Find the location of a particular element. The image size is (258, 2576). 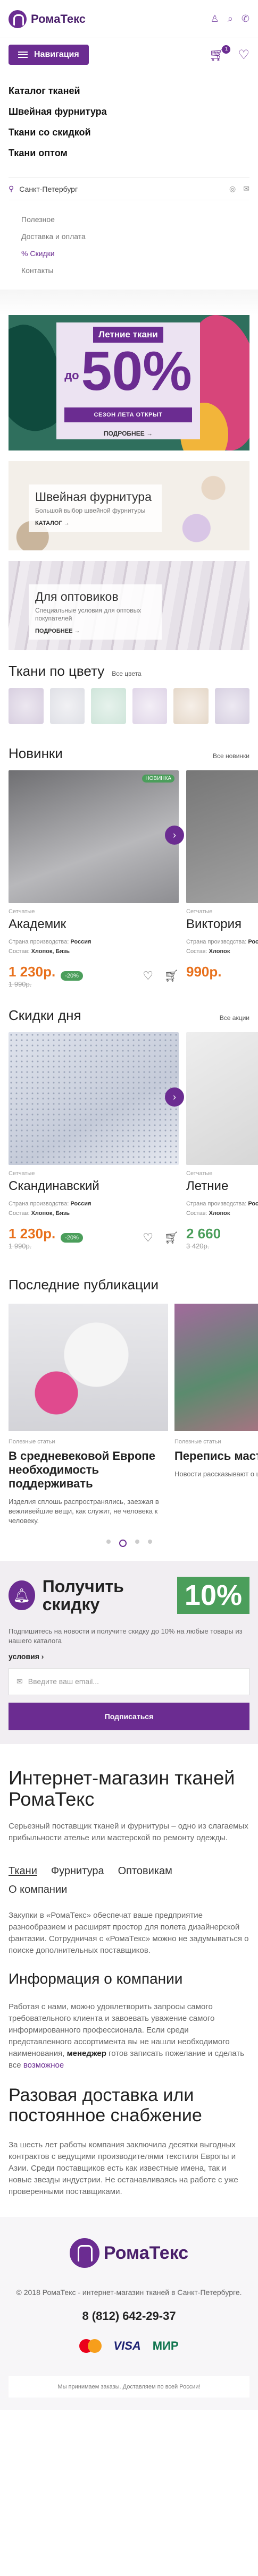

summer-more-link: ПОДРОБНЕЕ → is located at coordinates (128, 433).